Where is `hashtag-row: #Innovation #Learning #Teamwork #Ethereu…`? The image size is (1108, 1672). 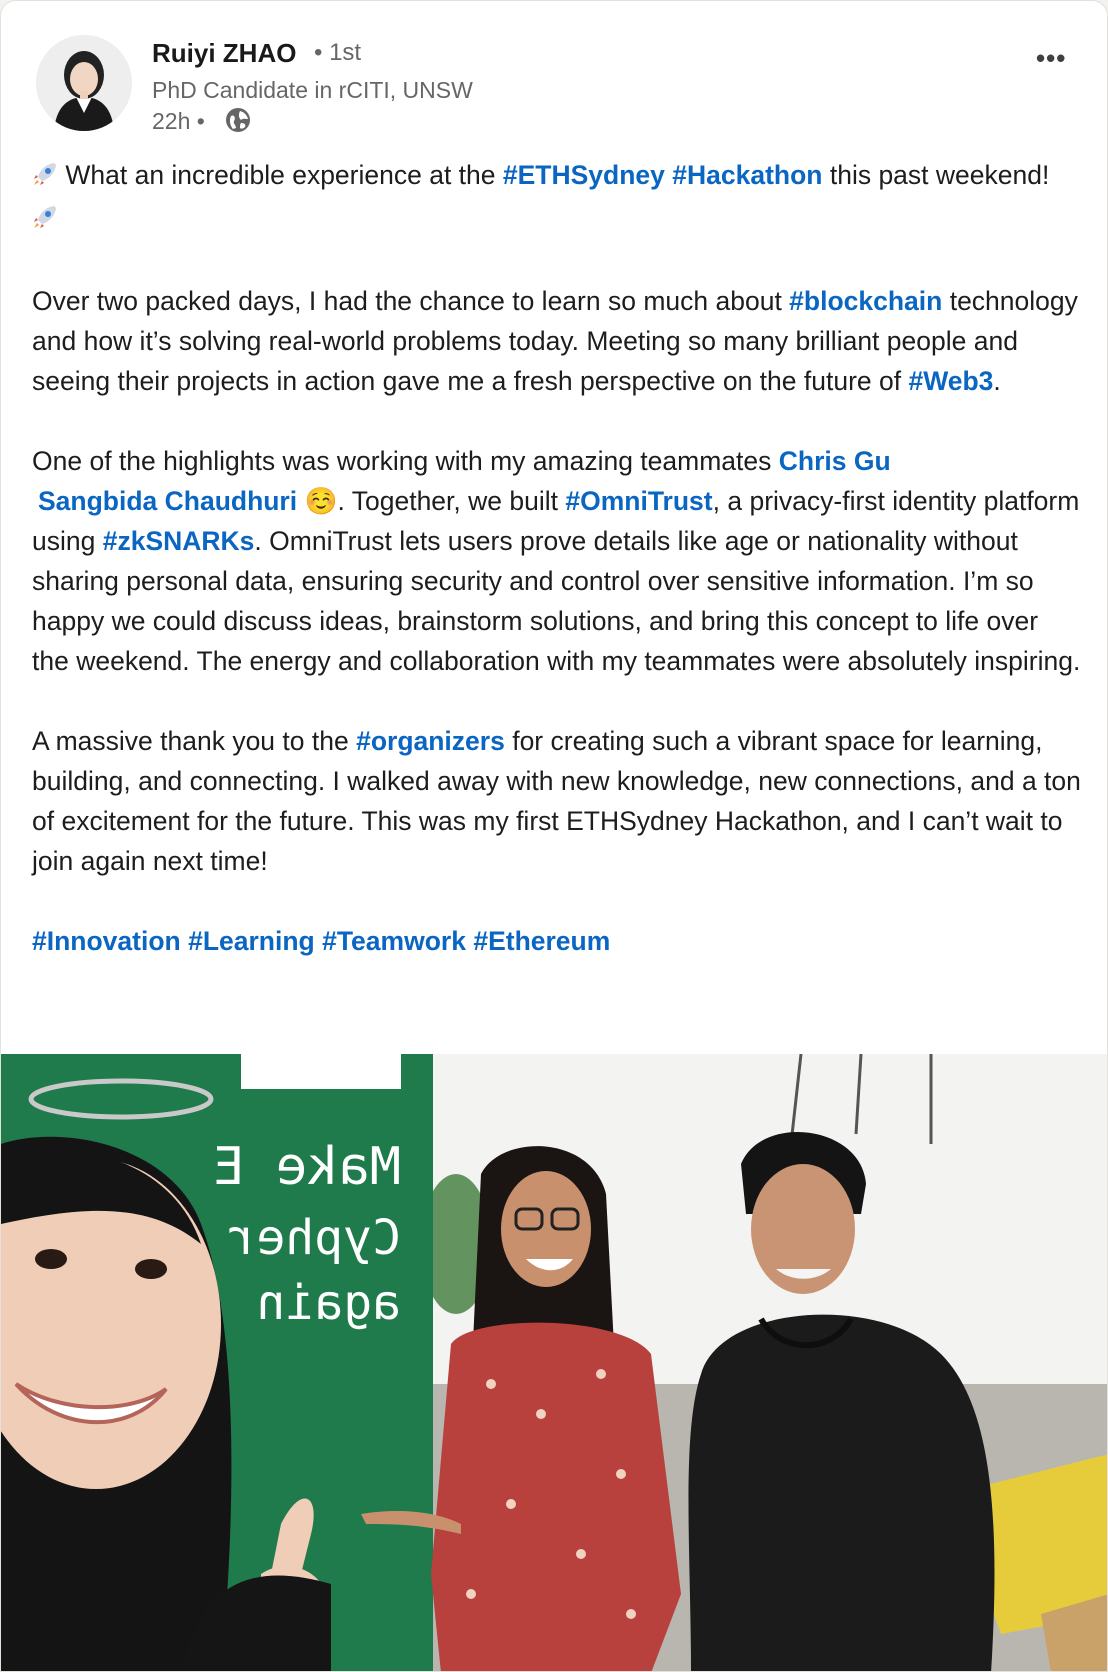 hashtag-row: #Innovation #Learning #Teamwork #Ethereu… is located at coordinates (557, 941).